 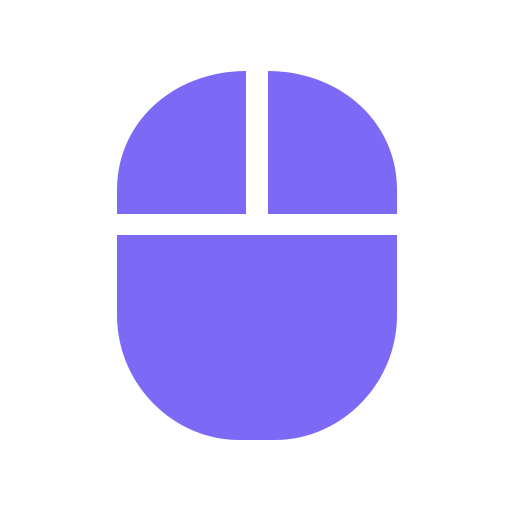 What do you see at coordinates (332, 142) in the screenshot?
I see `right-button-shape` at bounding box center [332, 142].